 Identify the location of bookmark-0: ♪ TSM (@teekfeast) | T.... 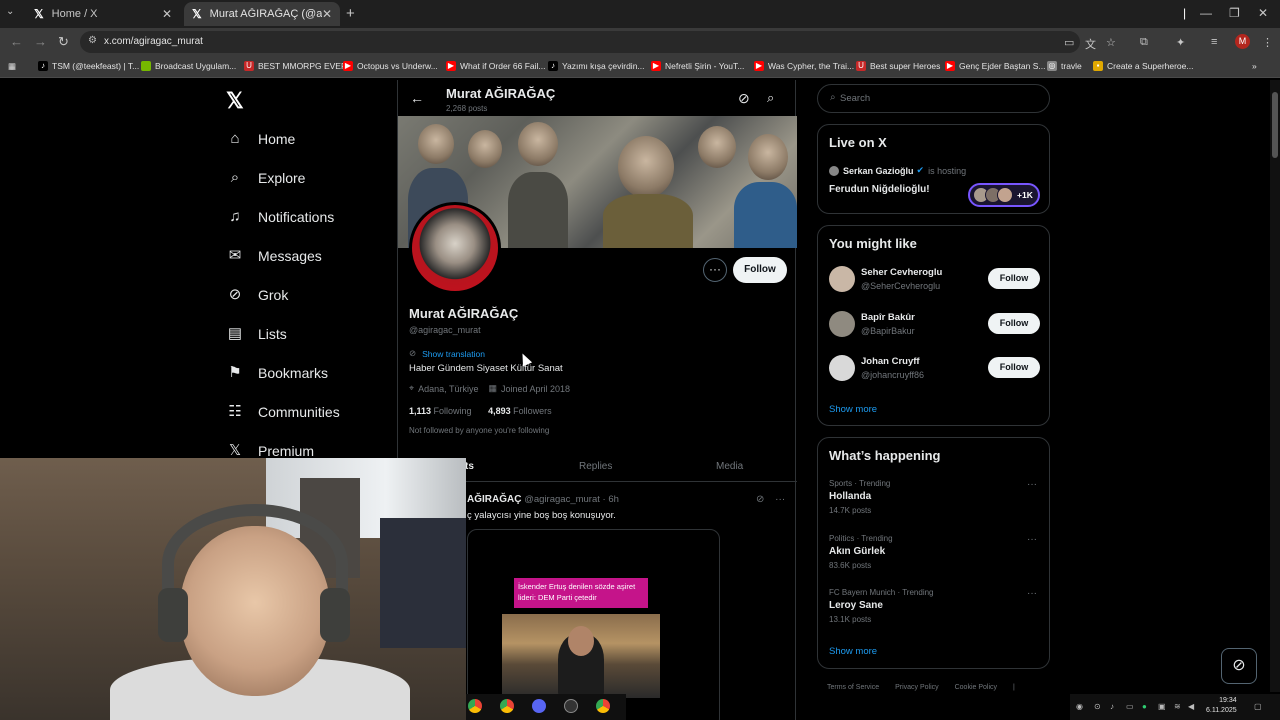
(88, 66).